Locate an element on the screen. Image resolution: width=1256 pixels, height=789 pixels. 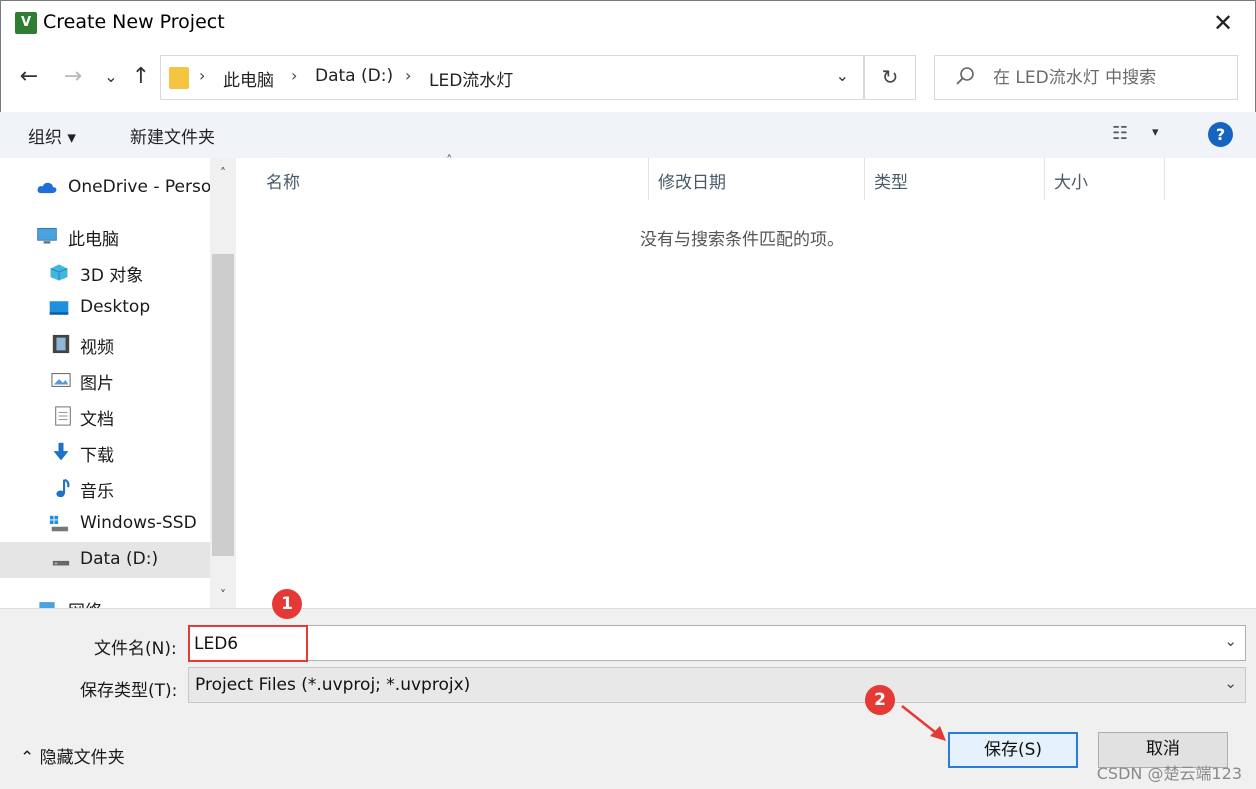
scroll-up-arrow-icon: ˄ is located at coordinates (223, 173).